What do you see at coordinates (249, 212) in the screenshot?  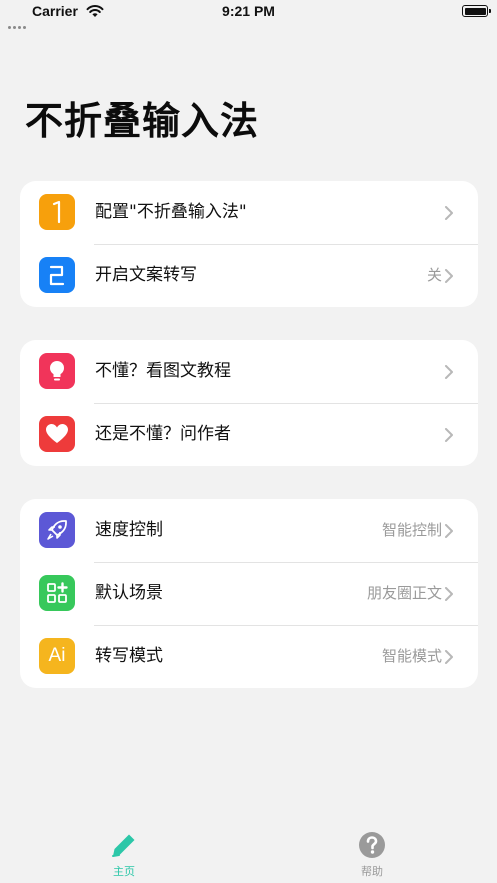 I see `configure-keyboard-row: 配置"不折叠输入法"` at bounding box center [249, 212].